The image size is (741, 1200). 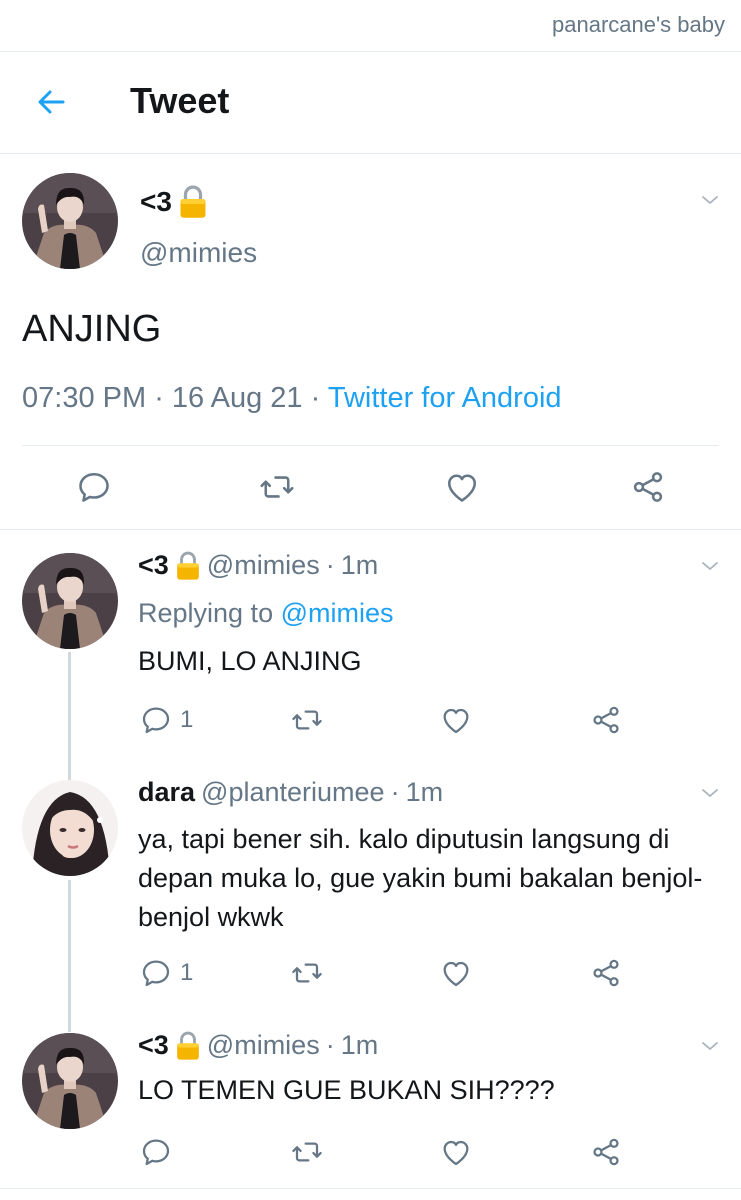 What do you see at coordinates (370, 487) in the screenshot?
I see `tweet-actions` at bounding box center [370, 487].